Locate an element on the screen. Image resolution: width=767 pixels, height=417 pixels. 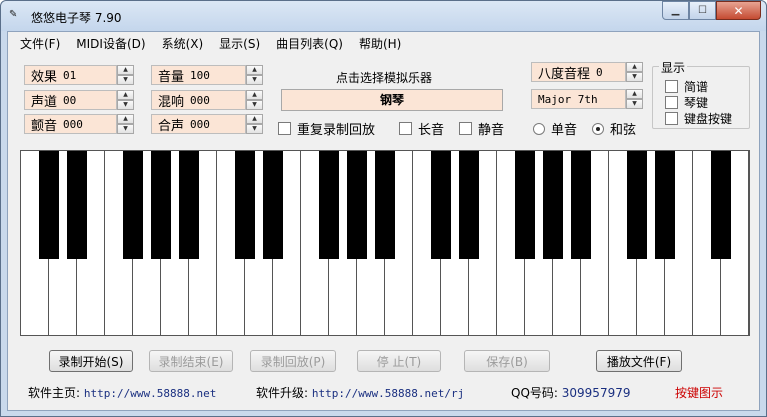
app-logo-icon: ✎ is located at coordinates (13, 14).